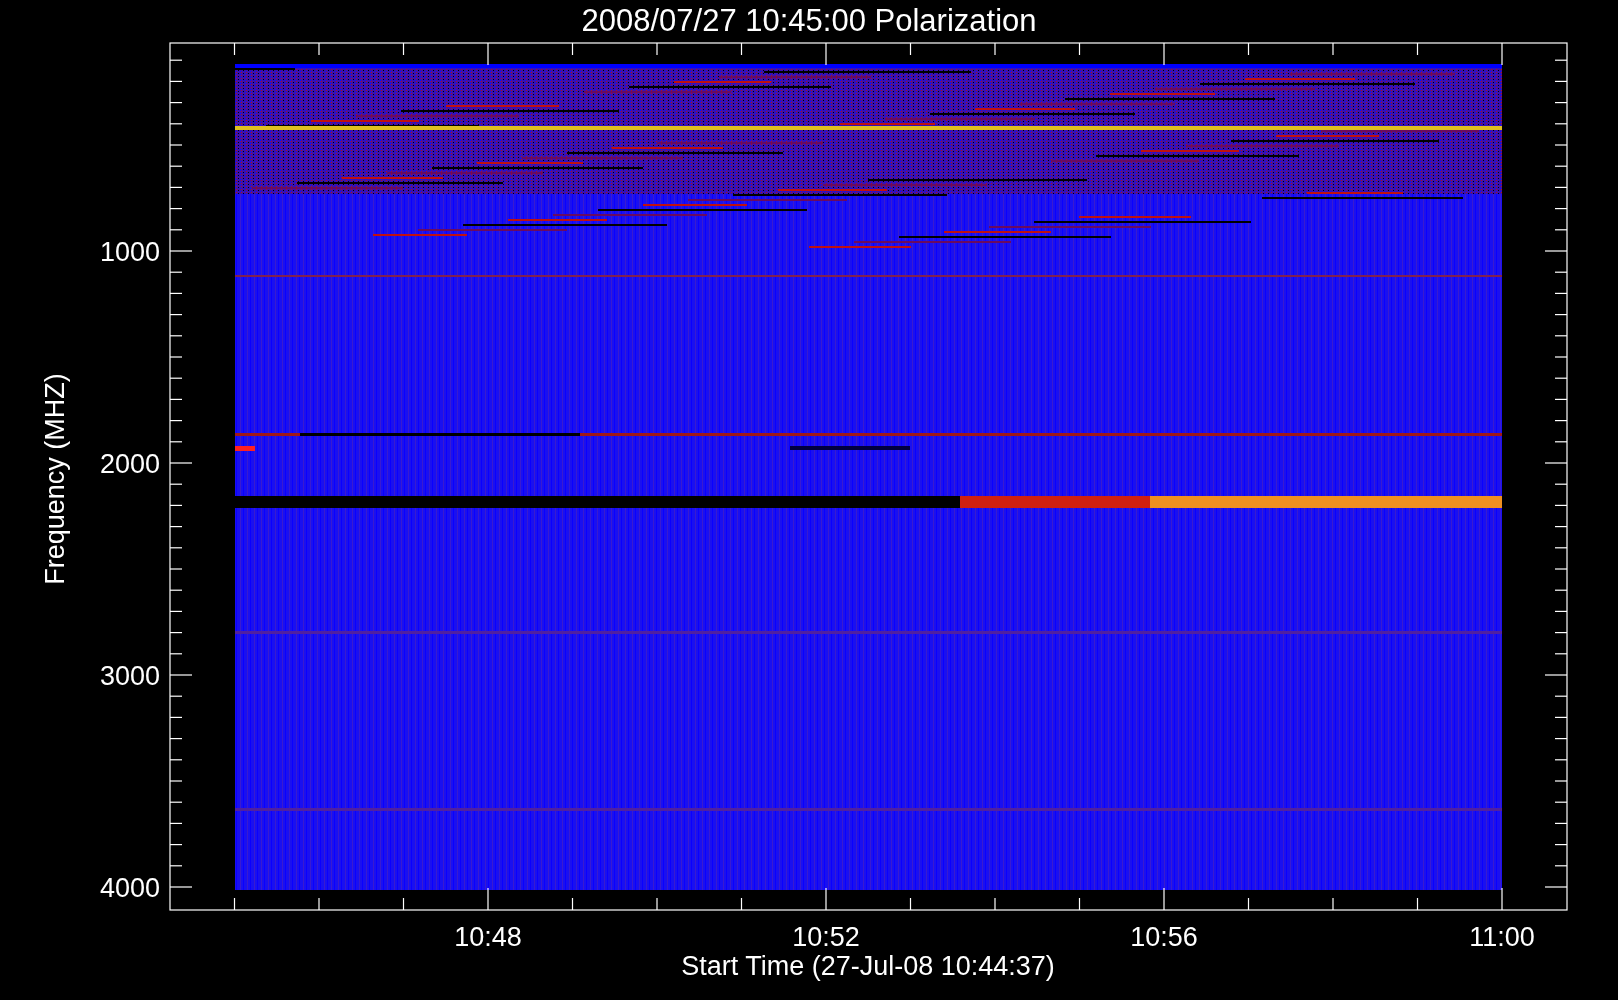  What do you see at coordinates (55, 479) in the screenshot?
I see `y-axis-label: Frequency (MHZ)` at bounding box center [55, 479].